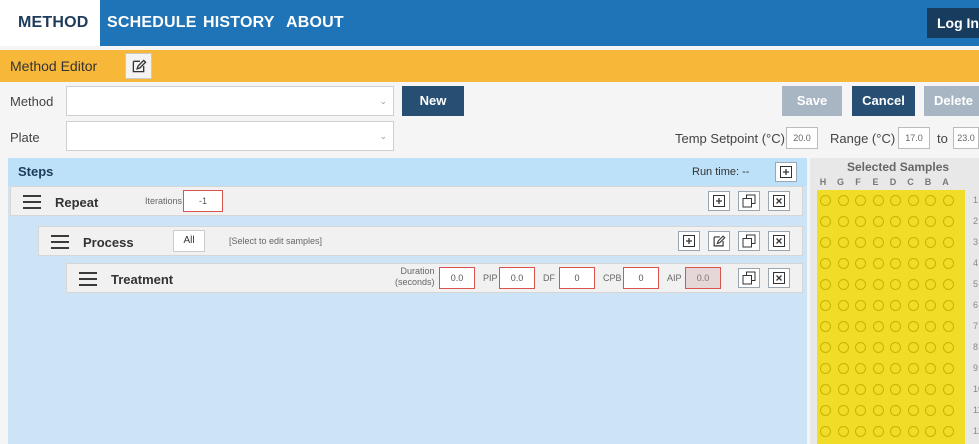 This screenshot has width=979, height=444. What do you see at coordinates (315, 23) in the screenshot?
I see `tab-about: ABOUT` at bounding box center [315, 23].